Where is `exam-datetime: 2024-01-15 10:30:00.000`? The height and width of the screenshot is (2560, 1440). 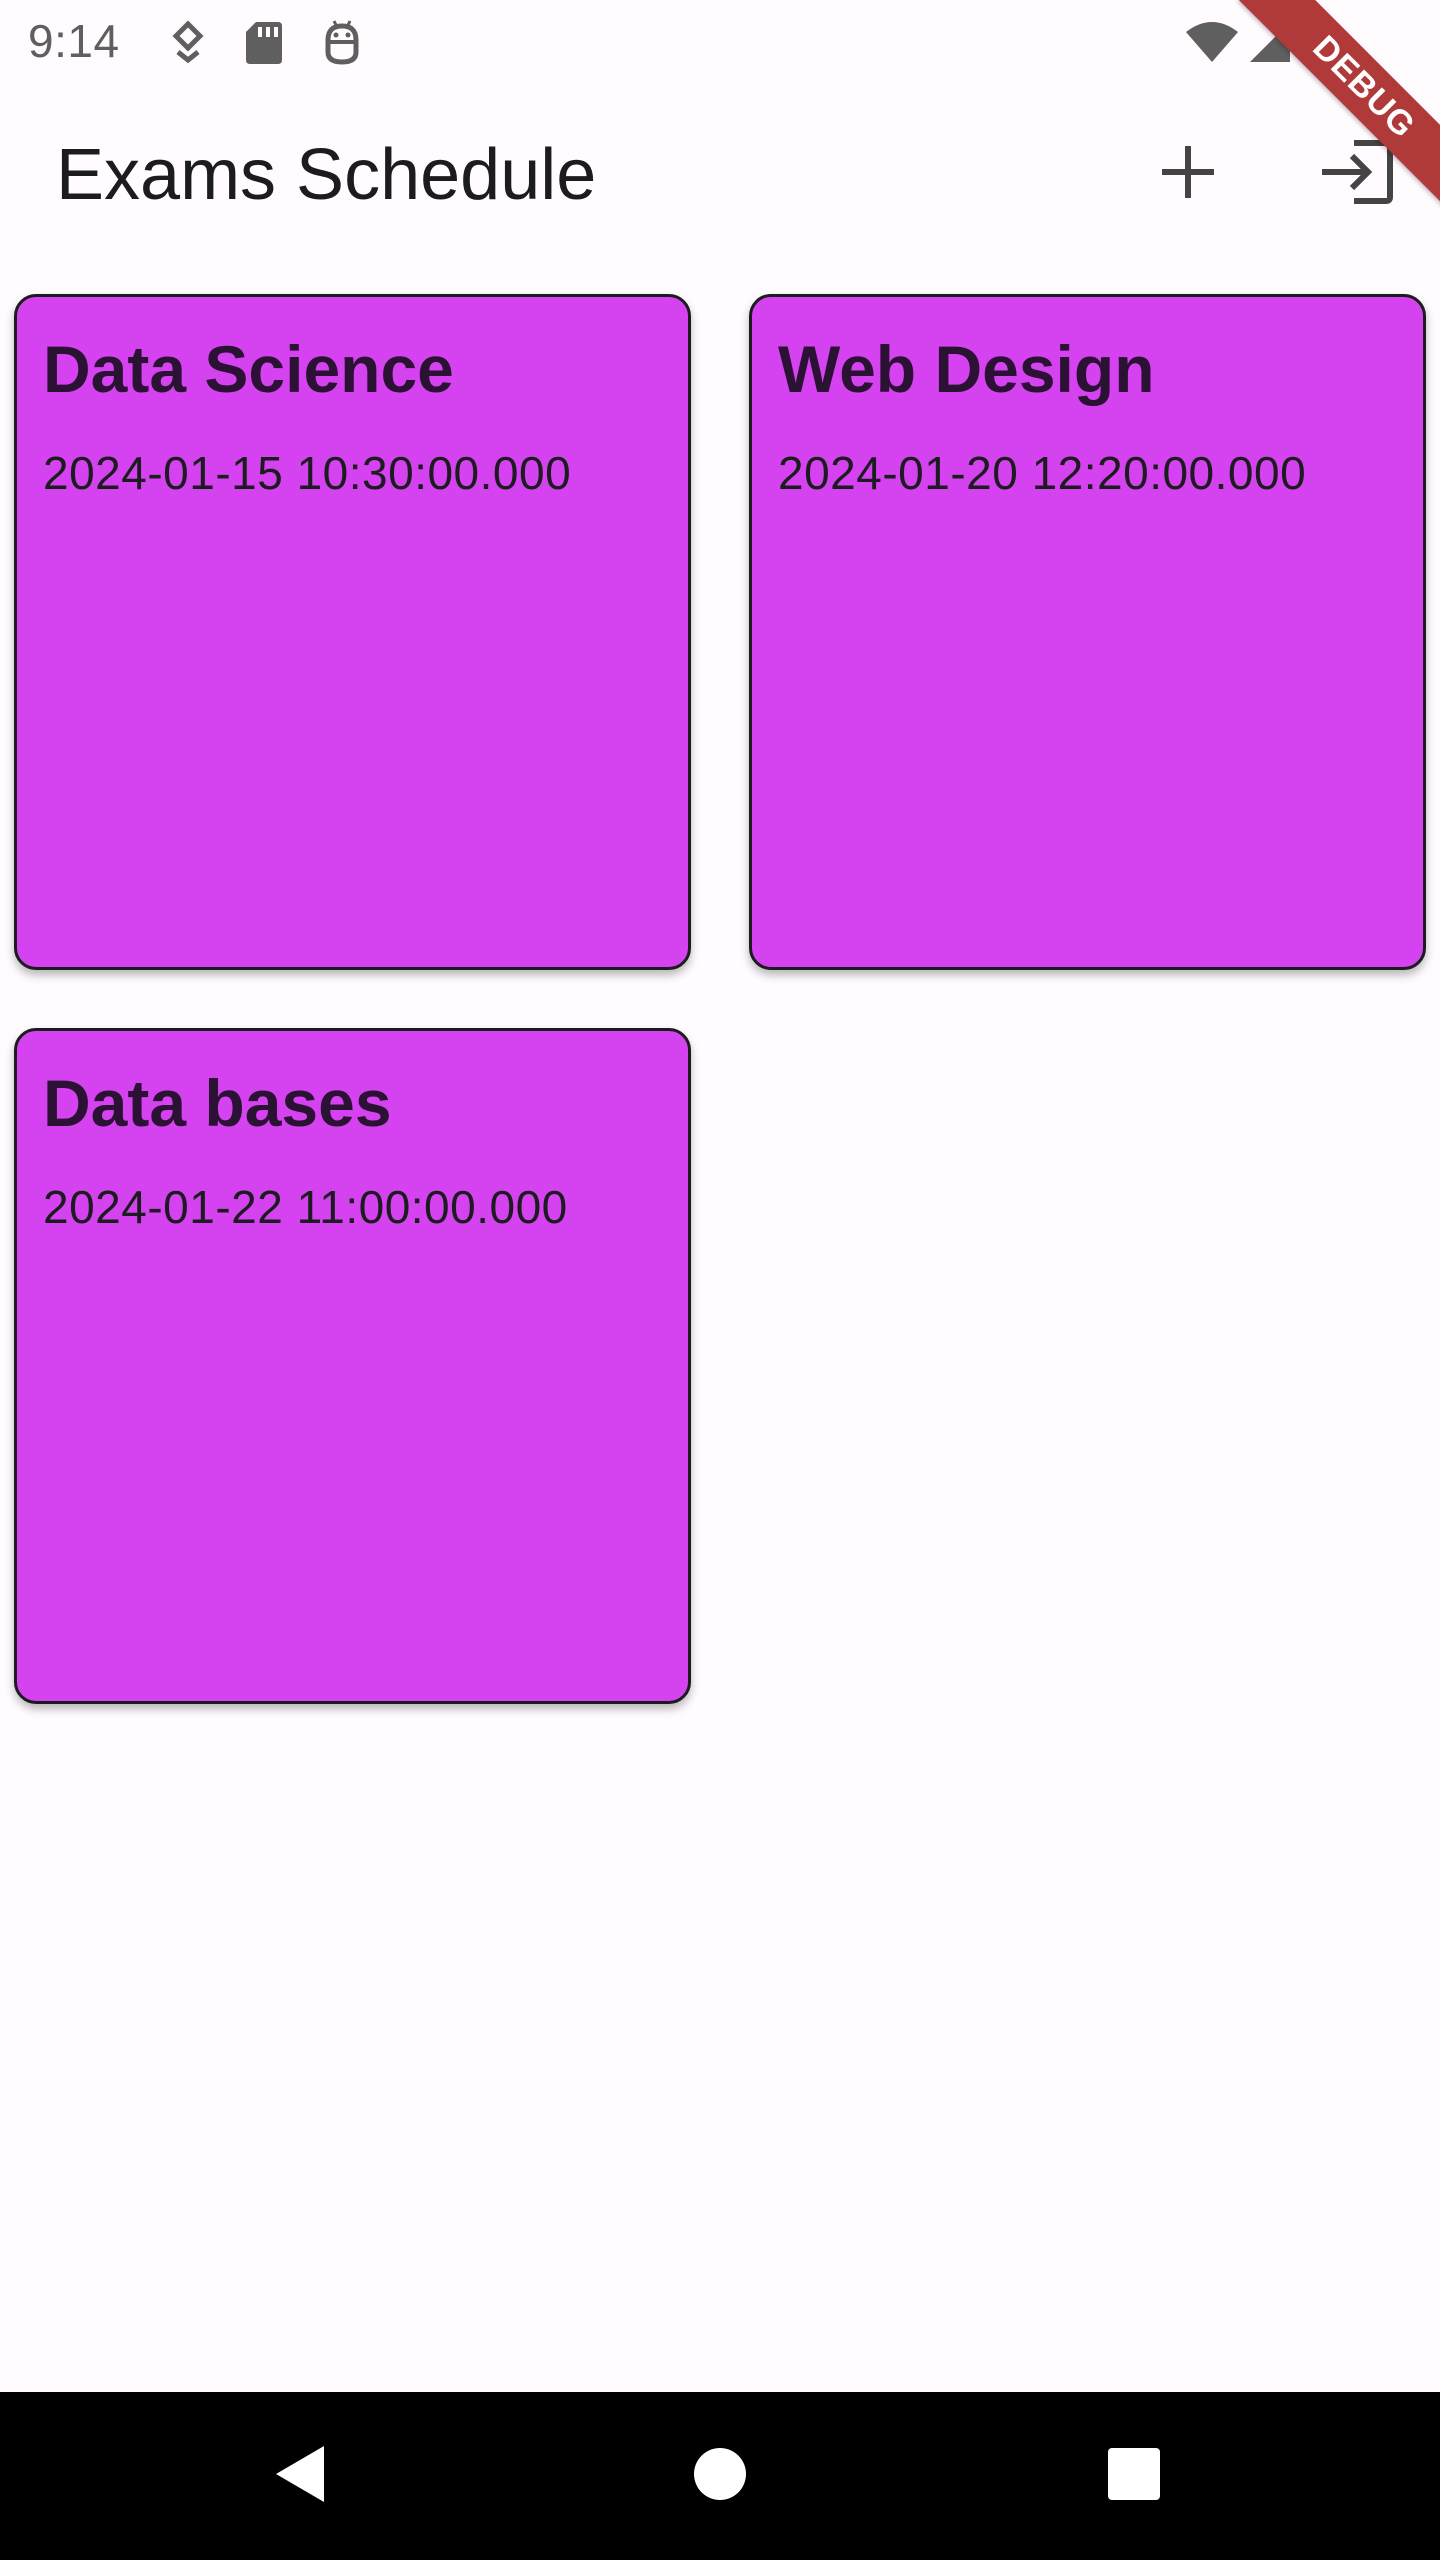 exam-datetime: 2024-01-15 10:30:00.000 is located at coordinates (307, 472).